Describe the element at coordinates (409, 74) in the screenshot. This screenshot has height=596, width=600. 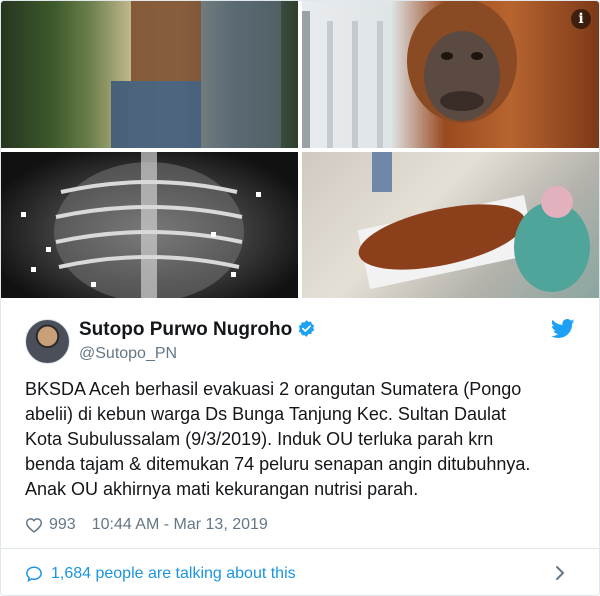
I see `orangutan-portrait-art` at that location.